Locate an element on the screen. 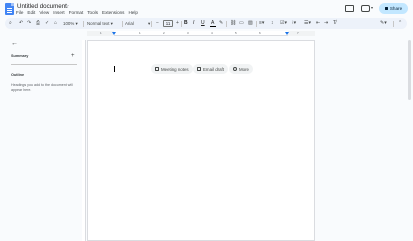 This screenshot has width=413, height=241. spellcheck-icon: ✓ is located at coordinates (47, 23).